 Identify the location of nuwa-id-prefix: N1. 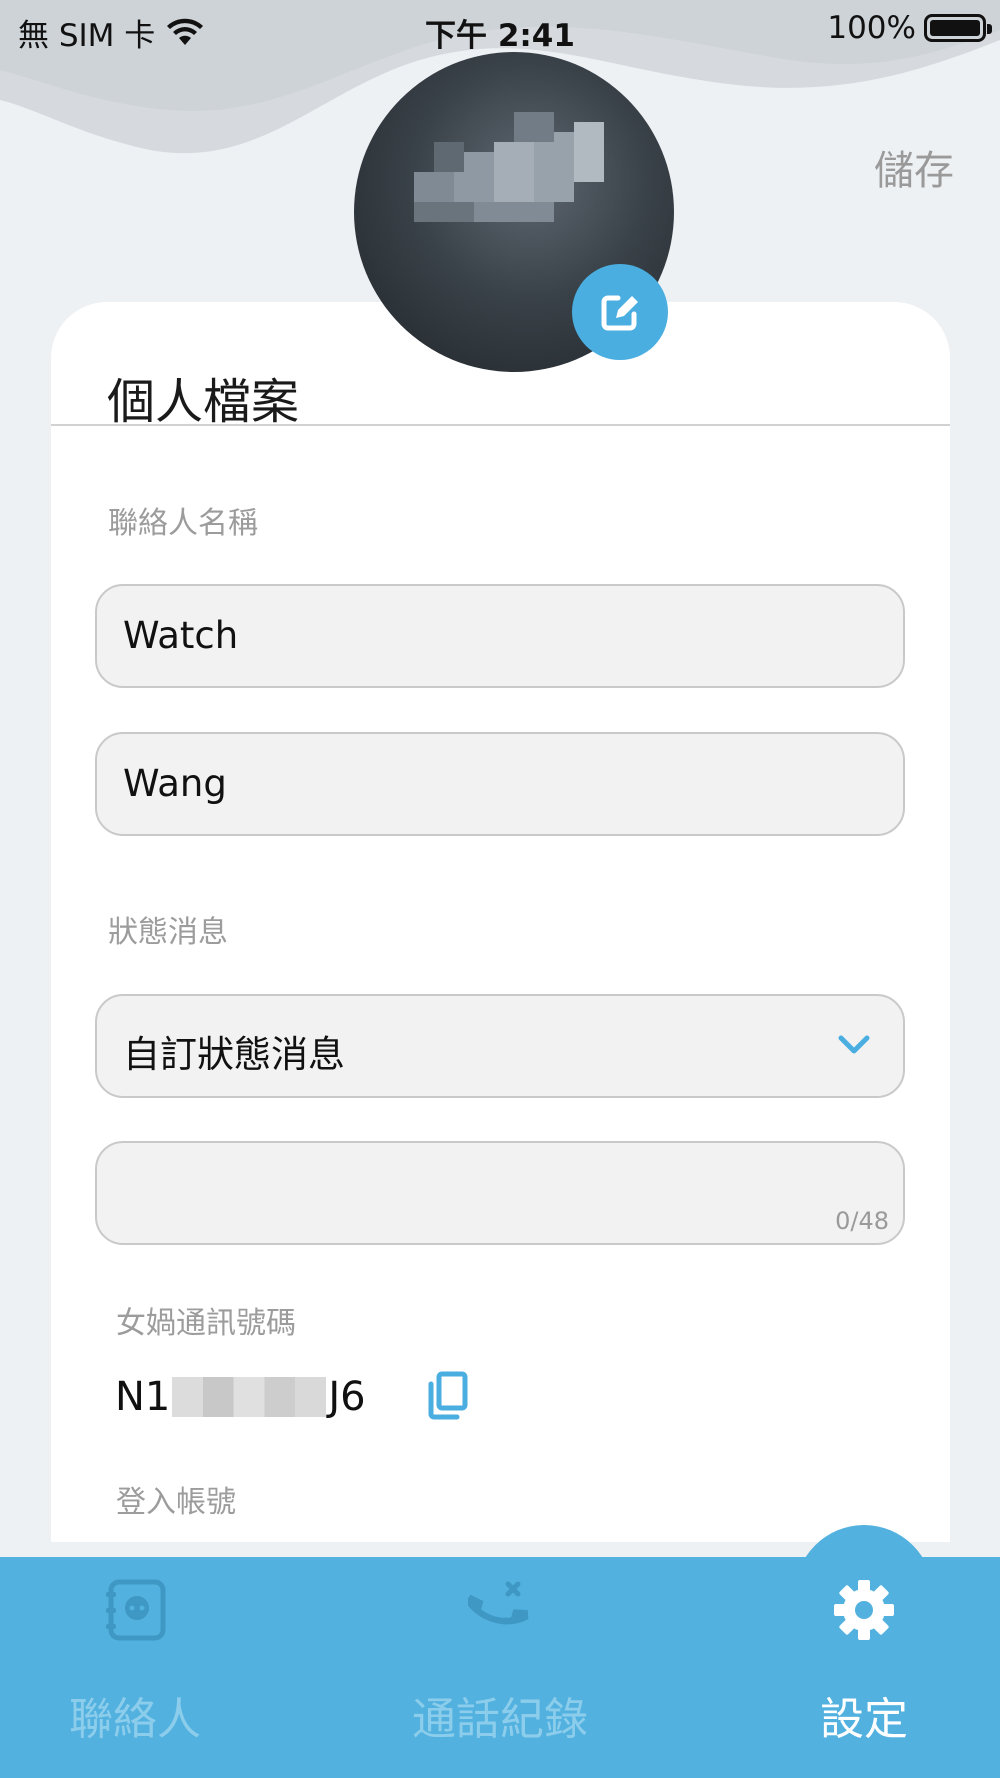
(143, 1397).